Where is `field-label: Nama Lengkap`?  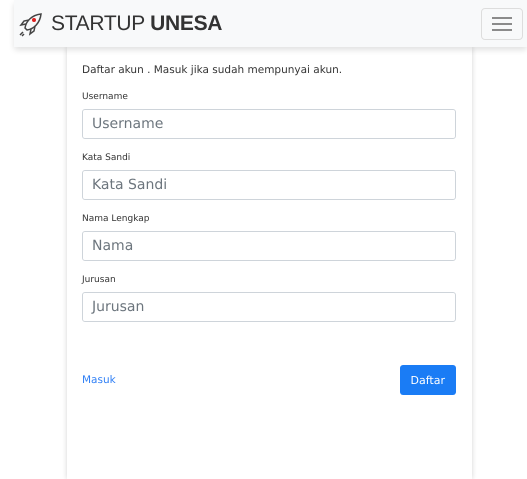 field-label: Nama Lengkap is located at coordinates (116, 219).